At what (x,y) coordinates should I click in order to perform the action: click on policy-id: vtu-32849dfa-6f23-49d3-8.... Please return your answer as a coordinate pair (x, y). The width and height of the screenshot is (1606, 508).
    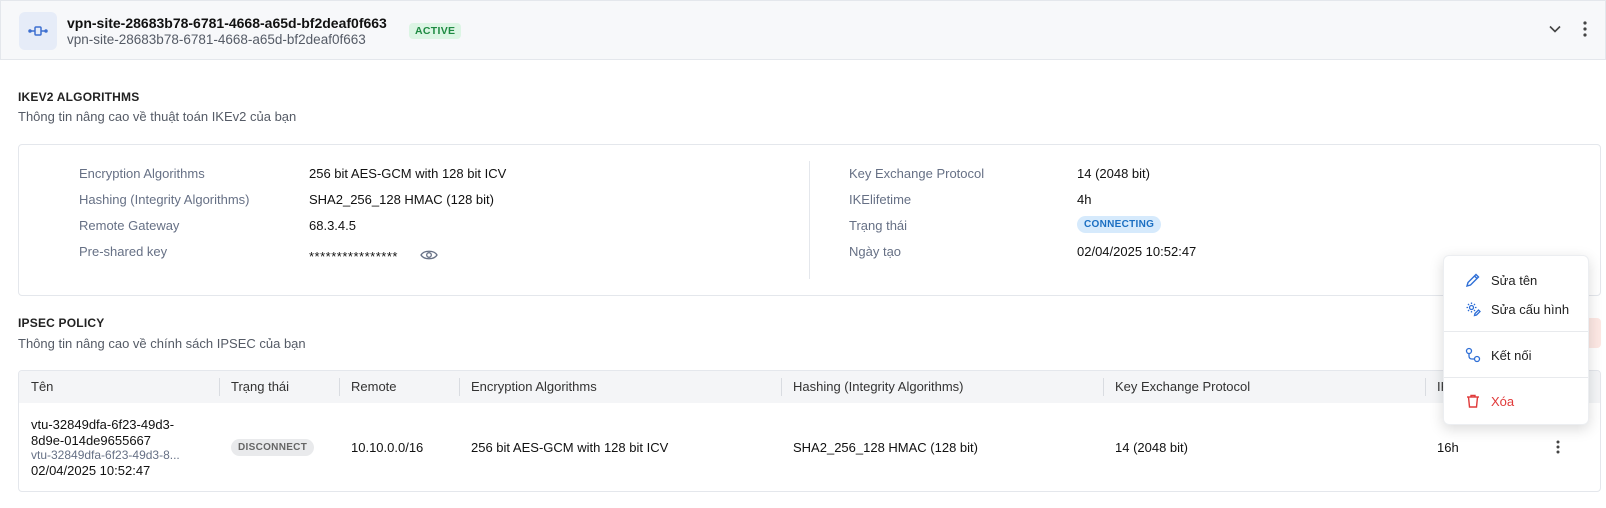
    Looking at the image, I should click on (105, 455).